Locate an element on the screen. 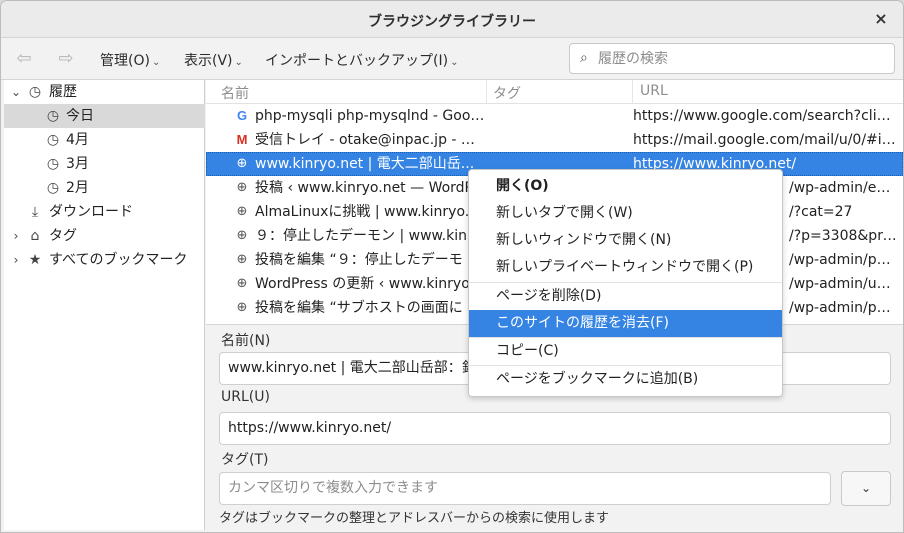 The height and width of the screenshot is (533, 904). window-title: ブラウジングライブラリー is located at coordinates (452, 22).